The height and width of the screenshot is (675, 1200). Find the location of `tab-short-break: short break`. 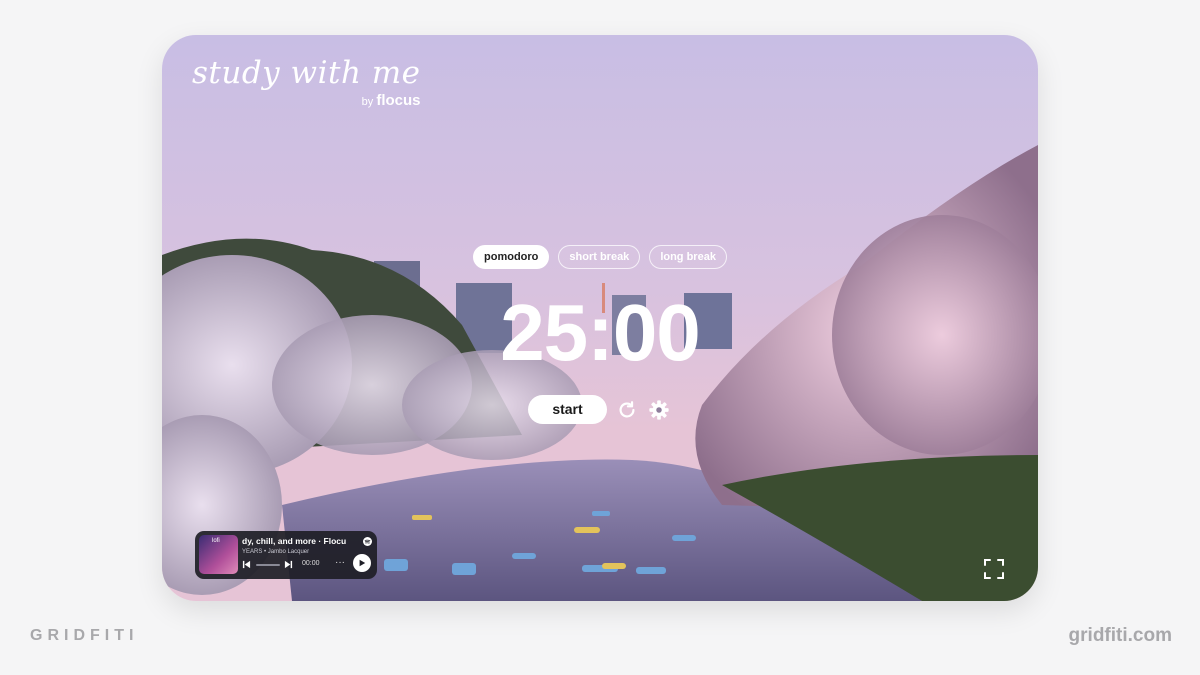

tab-short-break: short break is located at coordinates (599, 257).